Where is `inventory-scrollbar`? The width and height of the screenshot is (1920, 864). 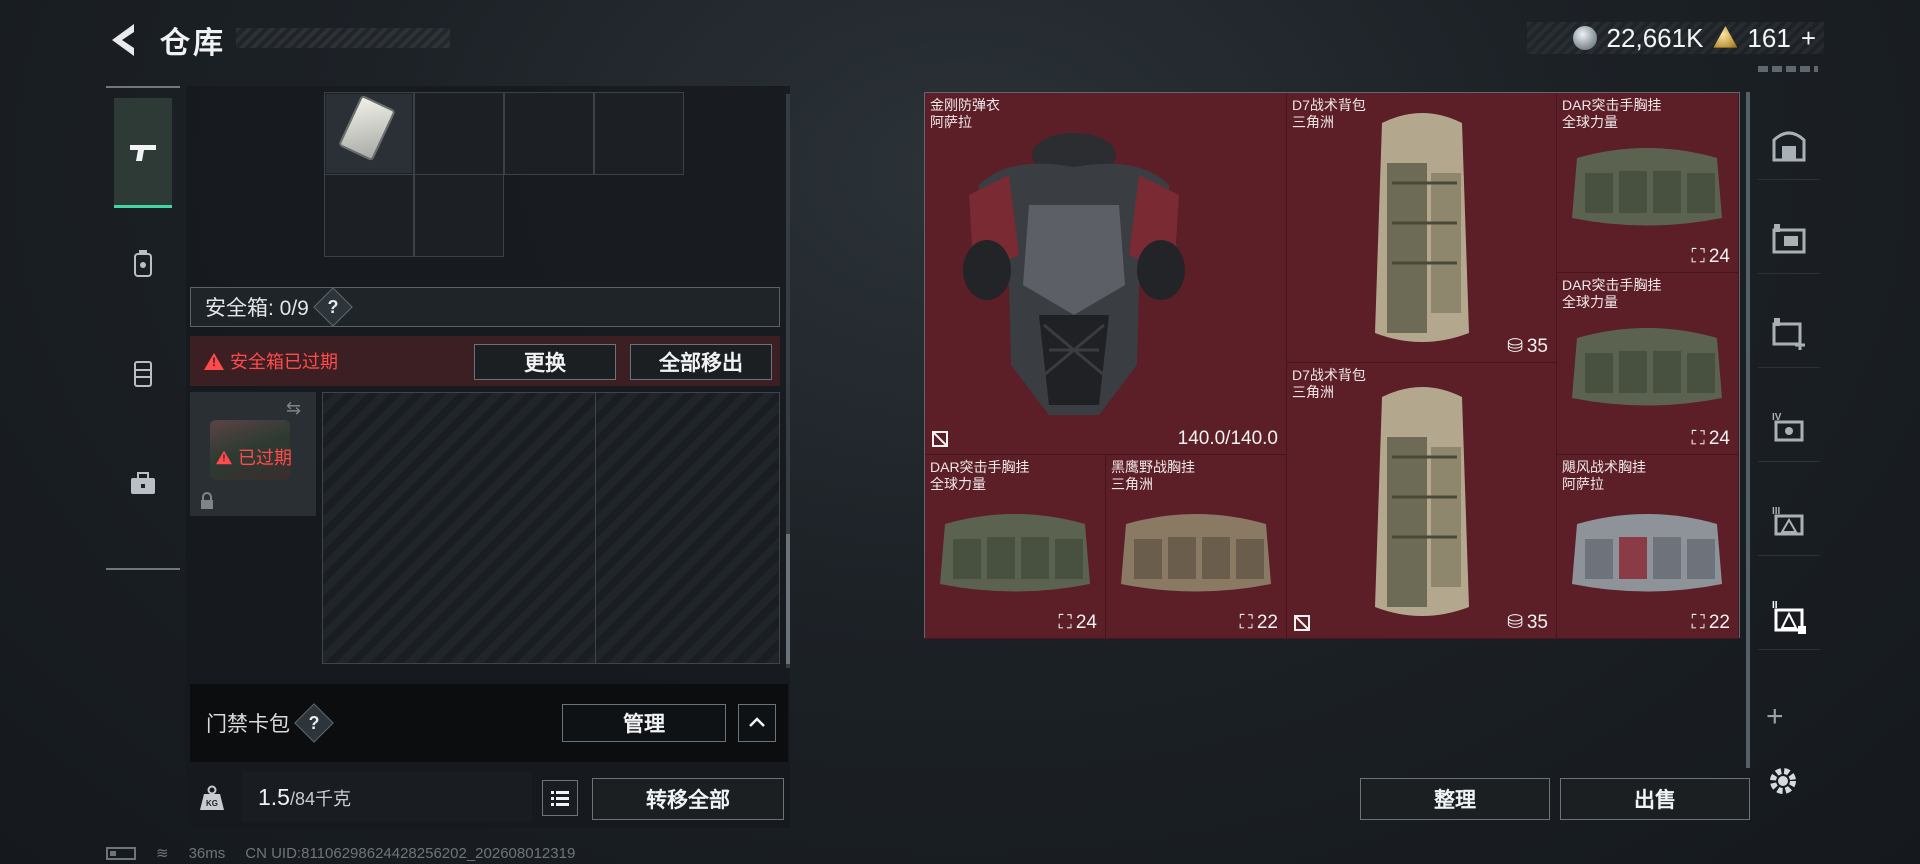
inventory-scrollbar is located at coordinates (788, 381).